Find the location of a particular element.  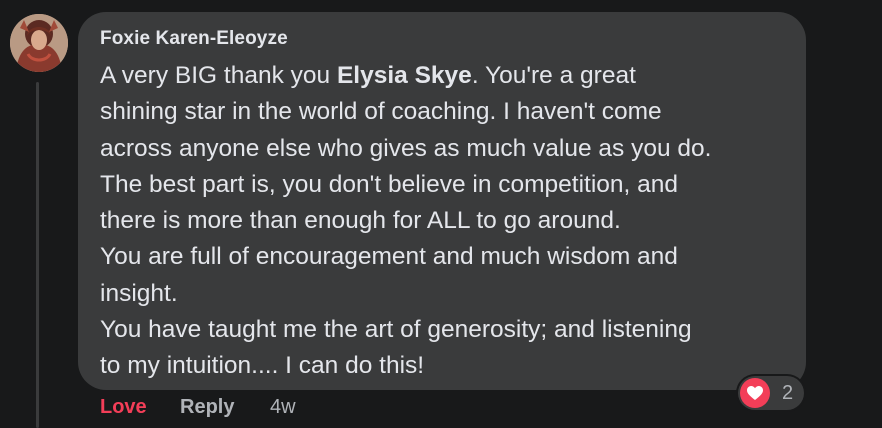

comment-text: A very BIG thank you is located at coordinates (218, 75).